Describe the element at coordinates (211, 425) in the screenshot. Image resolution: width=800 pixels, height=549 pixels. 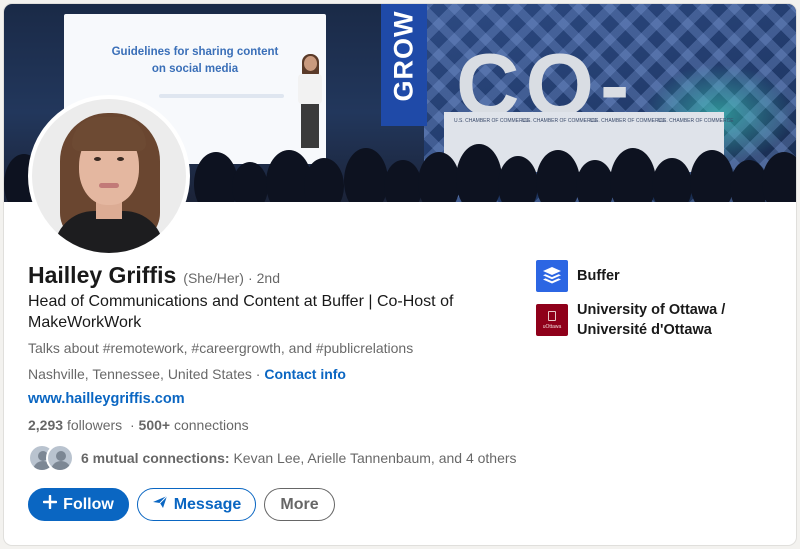
I see `connections-label: connections` at that location.